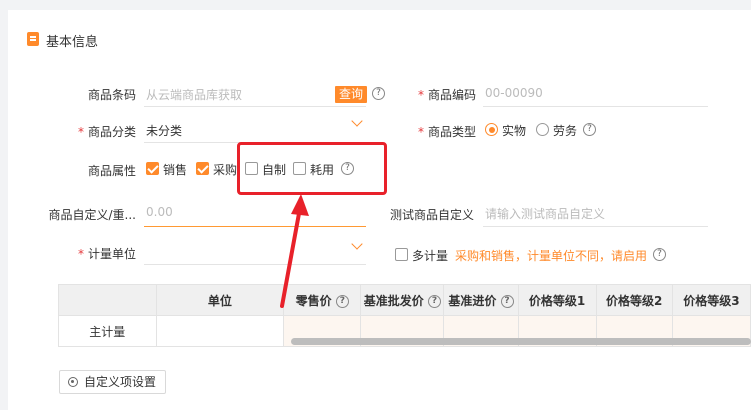  What do you see at coordinates (33, 39) in the screenshot?
I see `document-icon` at bounding box center [33, 39].